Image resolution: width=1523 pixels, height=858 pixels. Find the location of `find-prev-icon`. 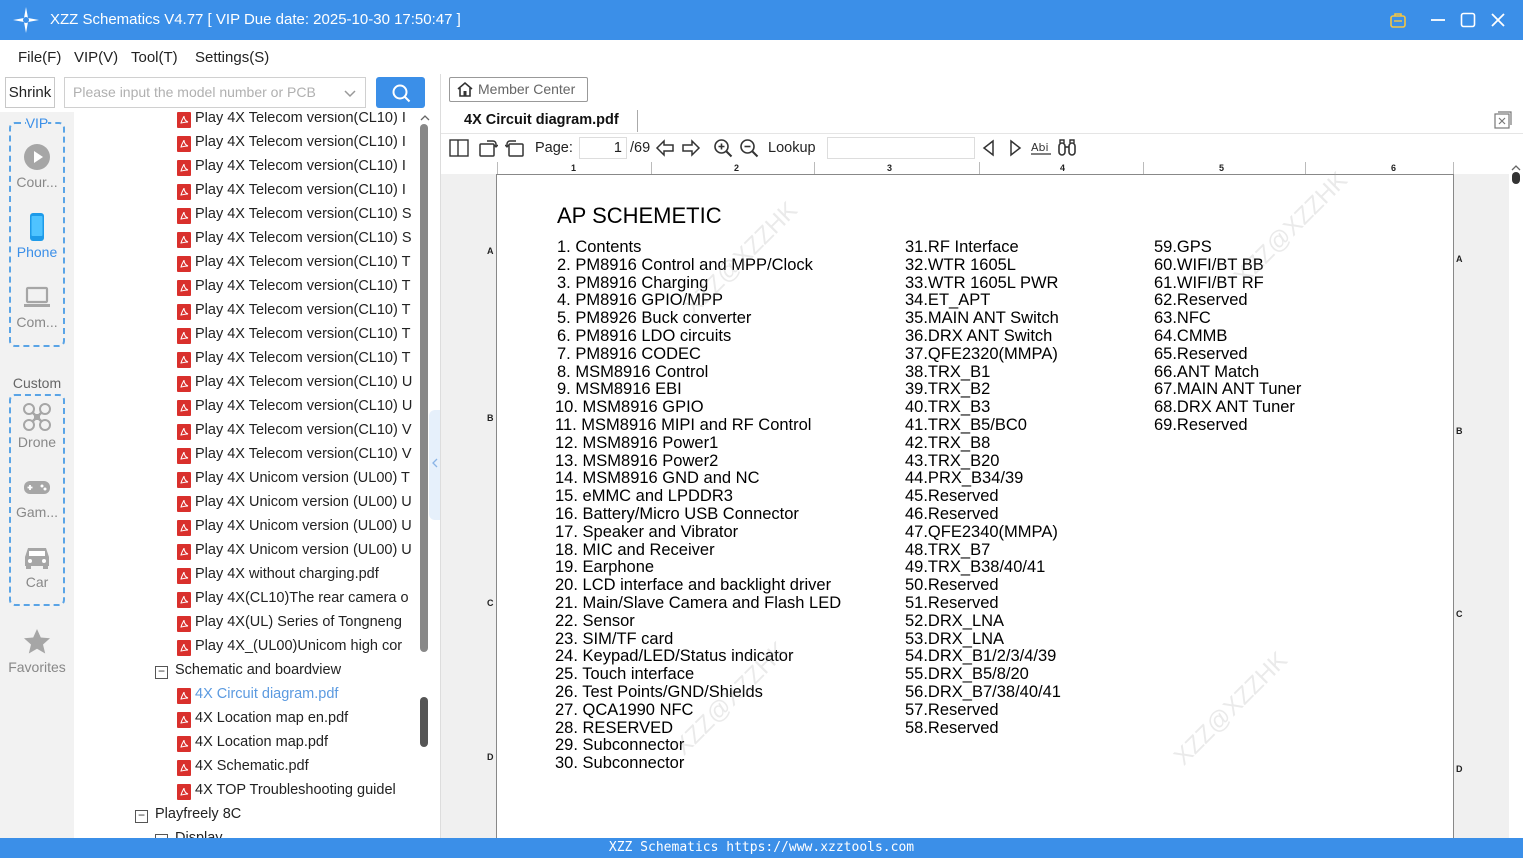

find-prev-icon is located at coordinates (989, 148).